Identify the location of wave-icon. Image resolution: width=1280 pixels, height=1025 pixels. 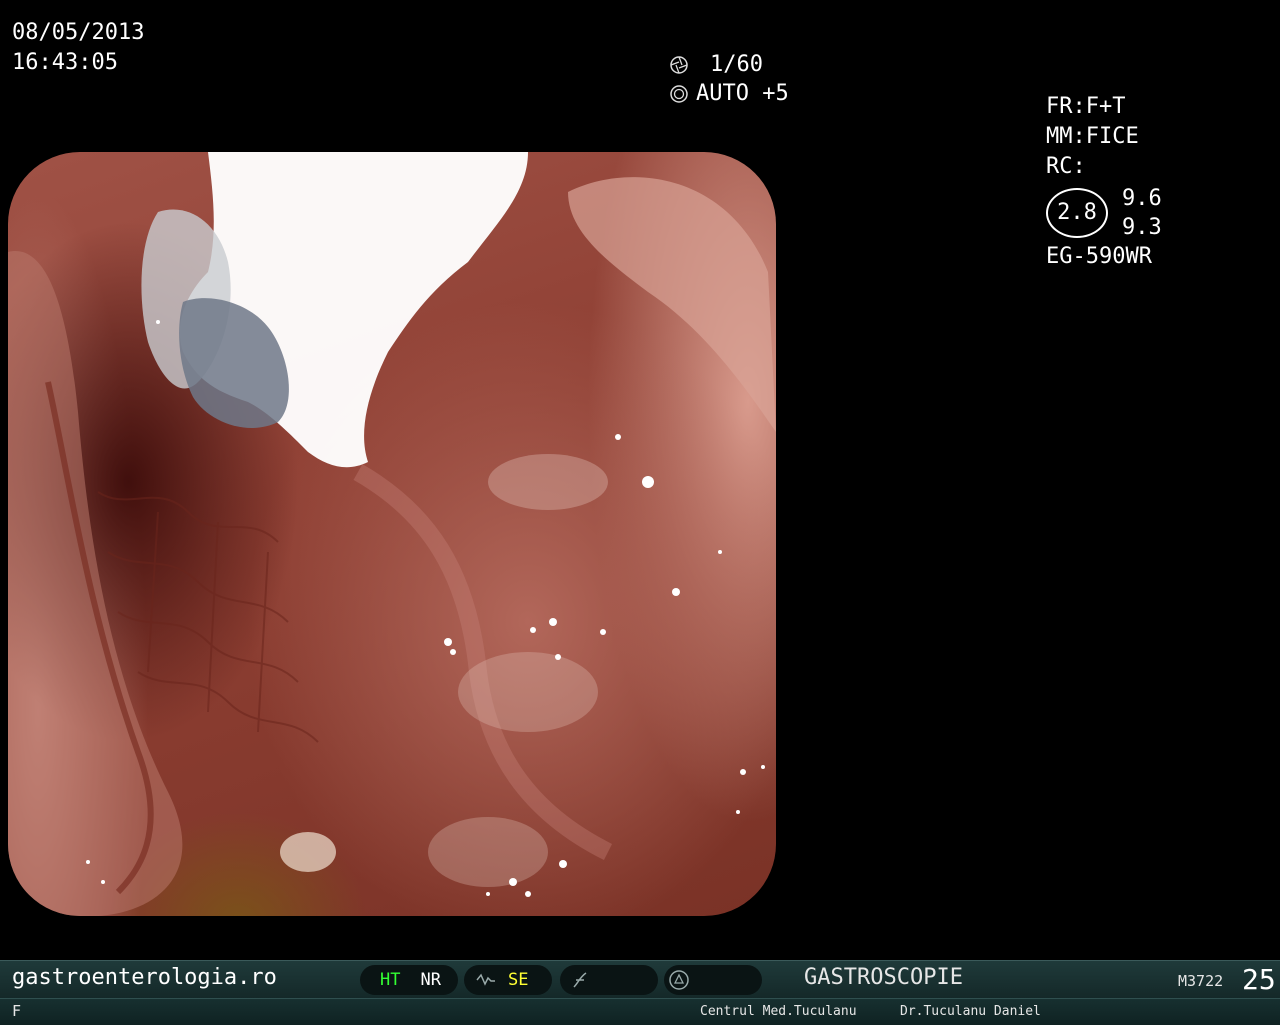
(485, 979).